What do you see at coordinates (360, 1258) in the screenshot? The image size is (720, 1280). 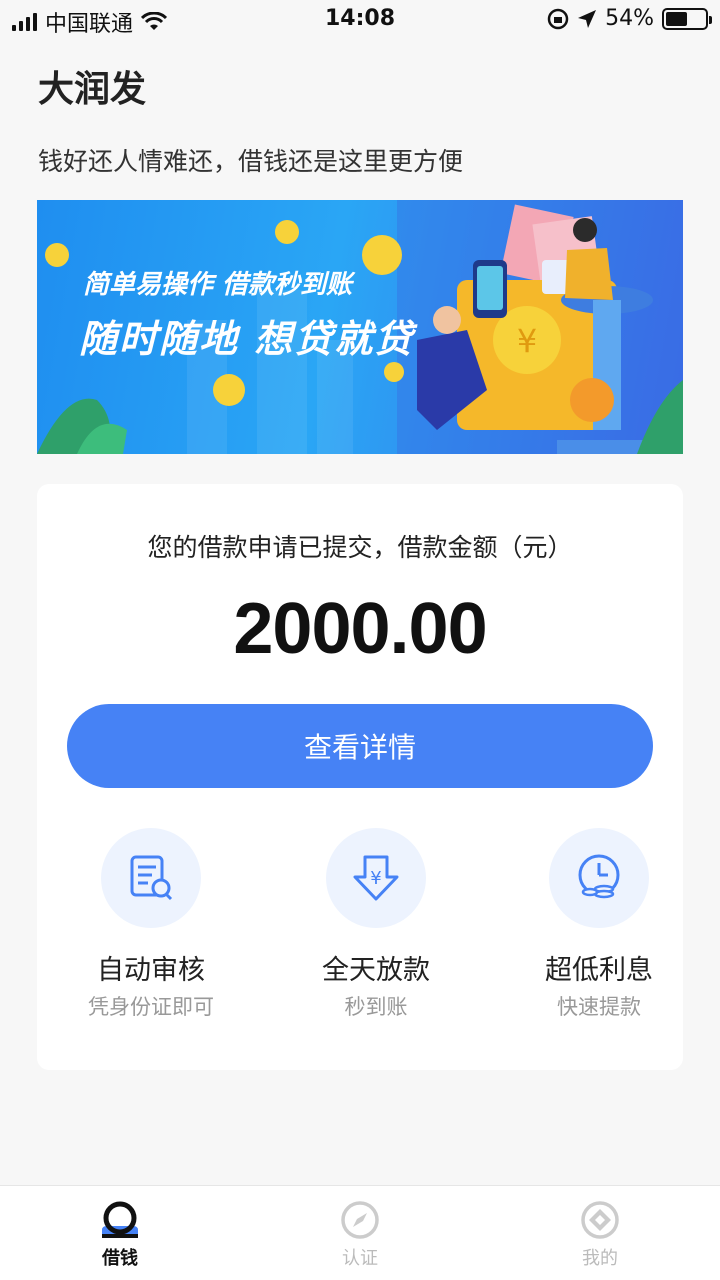 I see `tab-label: 认证` at bounding box center [360, 1258].